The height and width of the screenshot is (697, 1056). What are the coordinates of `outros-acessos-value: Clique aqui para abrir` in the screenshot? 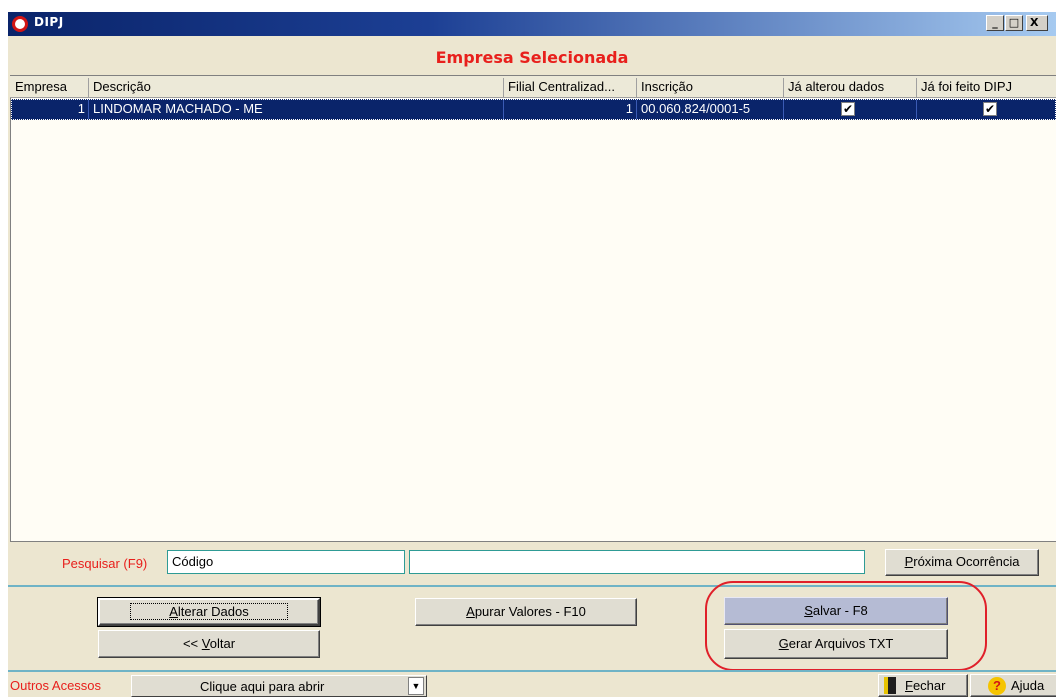 It's located at (262, 686).